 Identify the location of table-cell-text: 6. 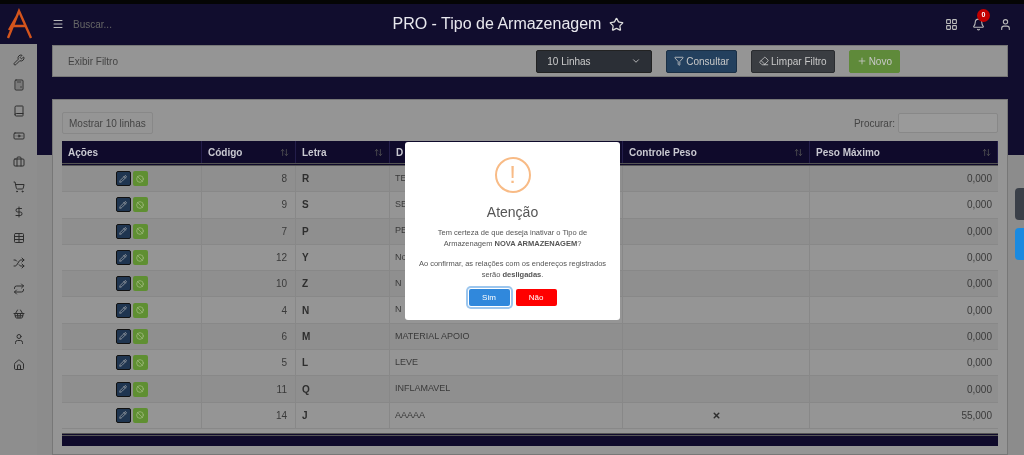
(284, 336).